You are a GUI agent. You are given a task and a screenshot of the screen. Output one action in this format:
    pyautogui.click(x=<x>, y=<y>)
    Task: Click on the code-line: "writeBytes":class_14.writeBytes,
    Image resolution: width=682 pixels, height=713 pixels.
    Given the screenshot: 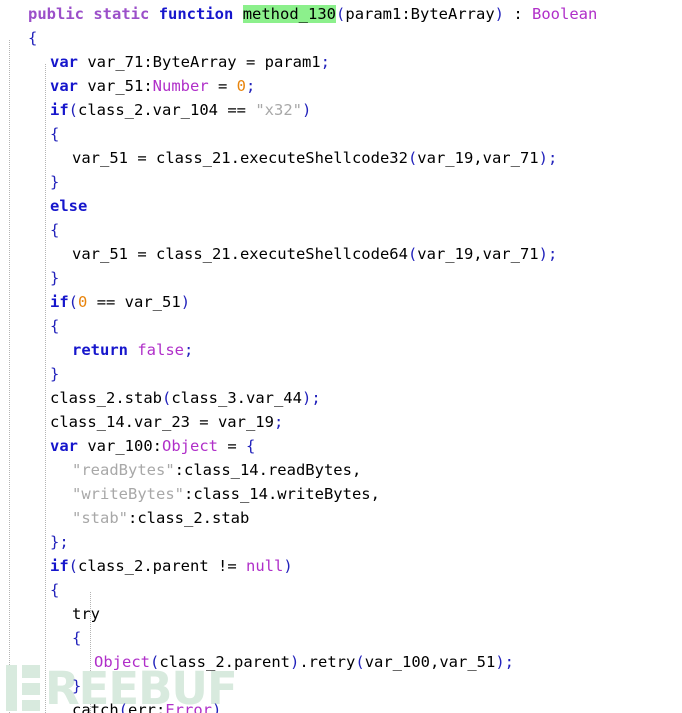 What is the action you would take?
    pyautogui.click(x=341, y=494)
    